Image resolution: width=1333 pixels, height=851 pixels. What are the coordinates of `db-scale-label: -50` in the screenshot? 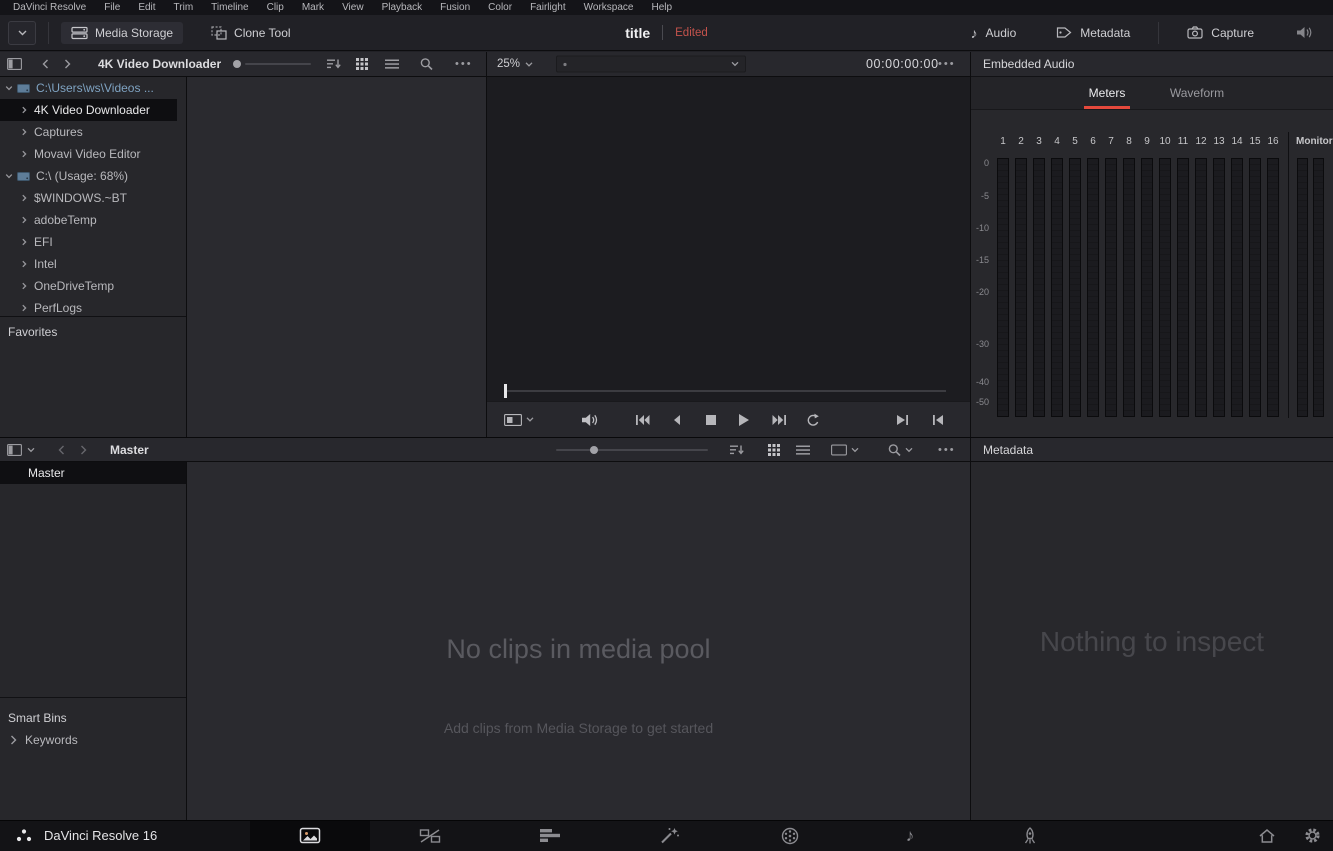 It's located at (982, 402).